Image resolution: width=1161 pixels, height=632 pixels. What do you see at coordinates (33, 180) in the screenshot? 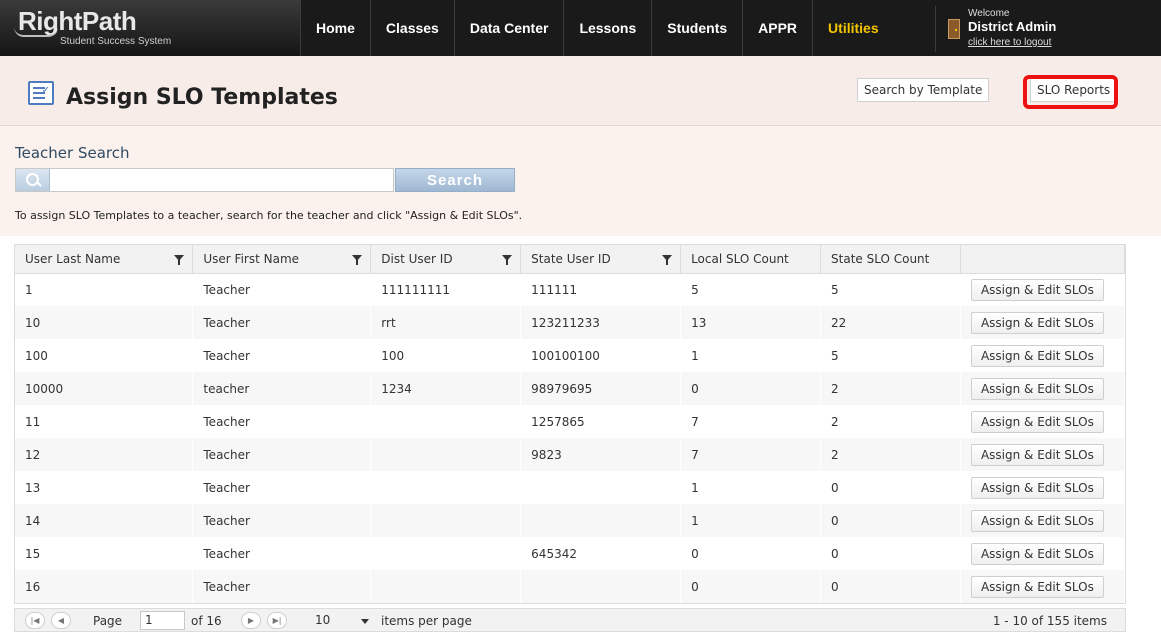
I see `search-icon` at bounding box center [33, 180].